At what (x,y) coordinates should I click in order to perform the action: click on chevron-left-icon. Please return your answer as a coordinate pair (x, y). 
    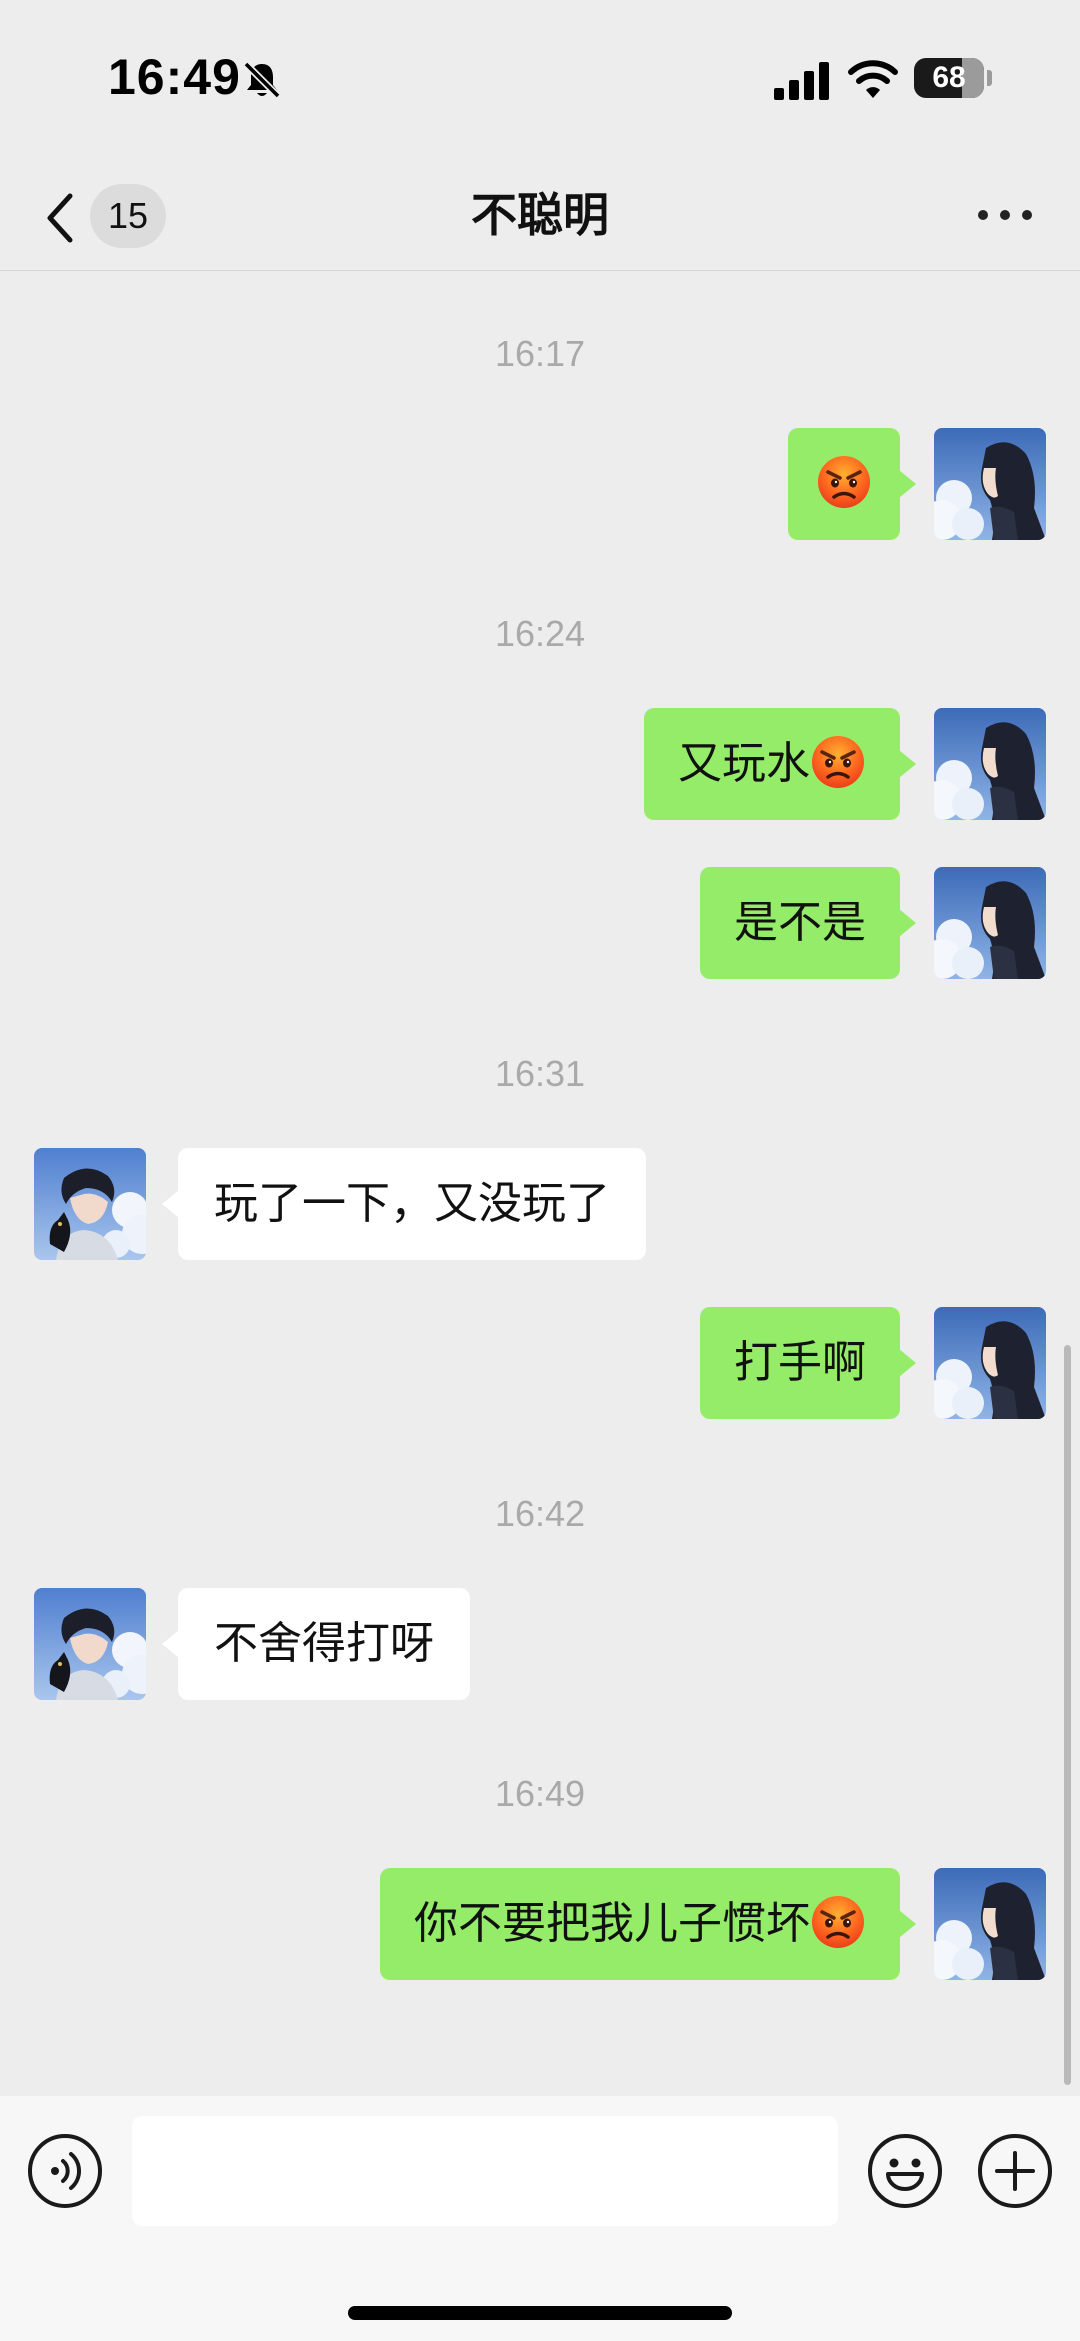
    Looking at the image, I should click on (60, 218).